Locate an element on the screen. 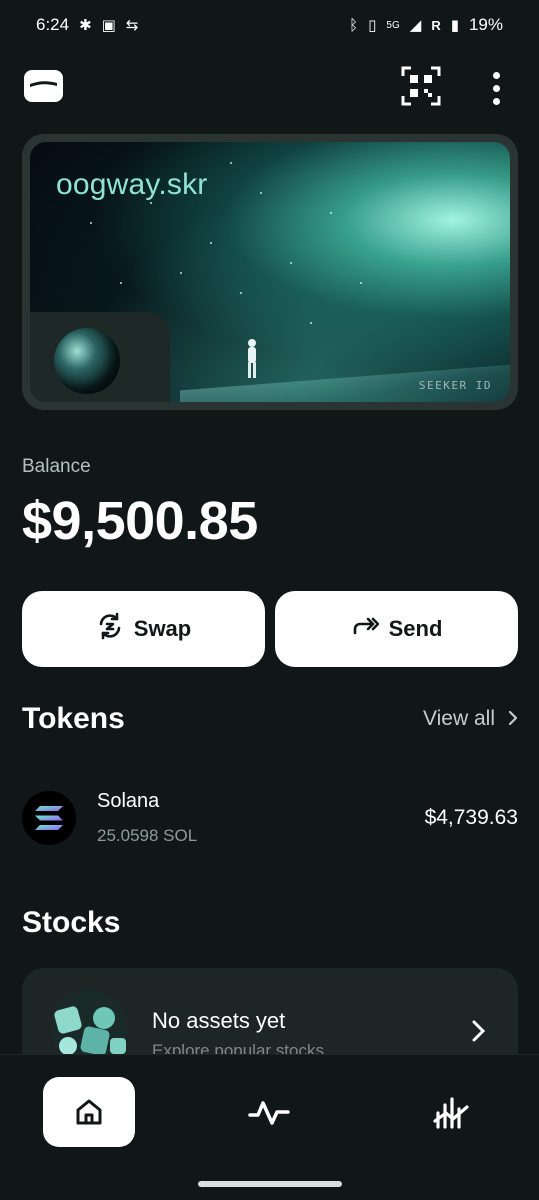 This screenshot has width=539, height=1200. status-left: 6:24 ✱ ▣ ⇆ is located at coordinates (87, 25).